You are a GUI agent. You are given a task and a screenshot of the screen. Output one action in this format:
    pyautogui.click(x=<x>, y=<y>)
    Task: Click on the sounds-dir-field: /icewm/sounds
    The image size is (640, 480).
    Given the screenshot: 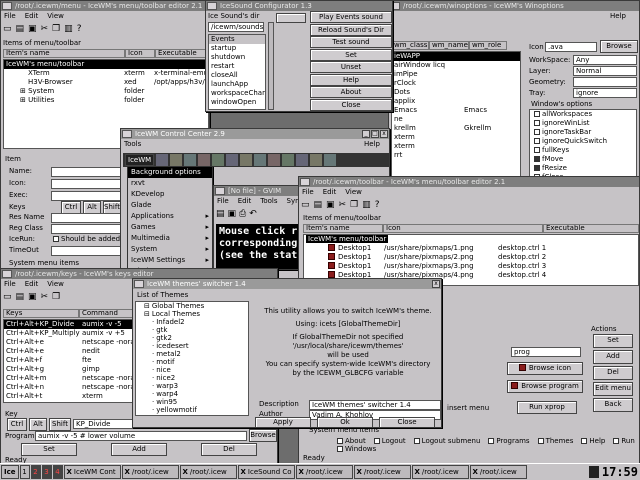 What is the action you would take?
    pyautogui.click(x=236, y=27)
    